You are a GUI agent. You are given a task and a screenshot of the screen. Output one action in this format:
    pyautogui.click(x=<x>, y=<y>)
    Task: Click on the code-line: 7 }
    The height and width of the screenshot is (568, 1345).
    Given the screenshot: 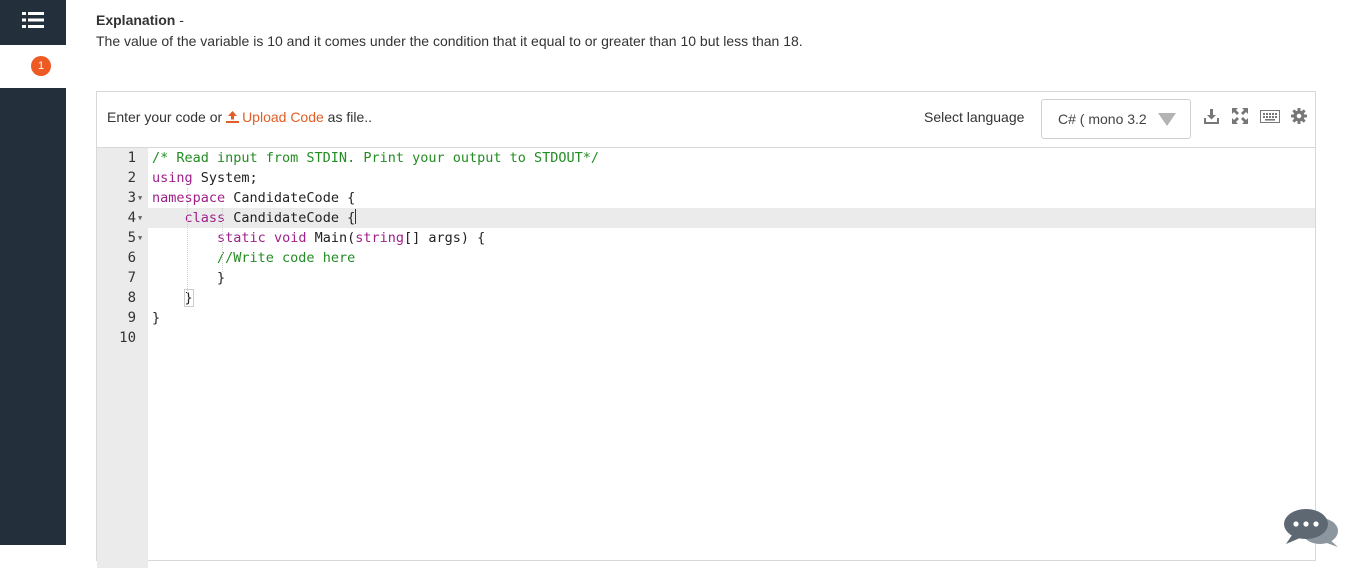 What is the action you would take?
    pyautogui.click(x=706, y=278)
    